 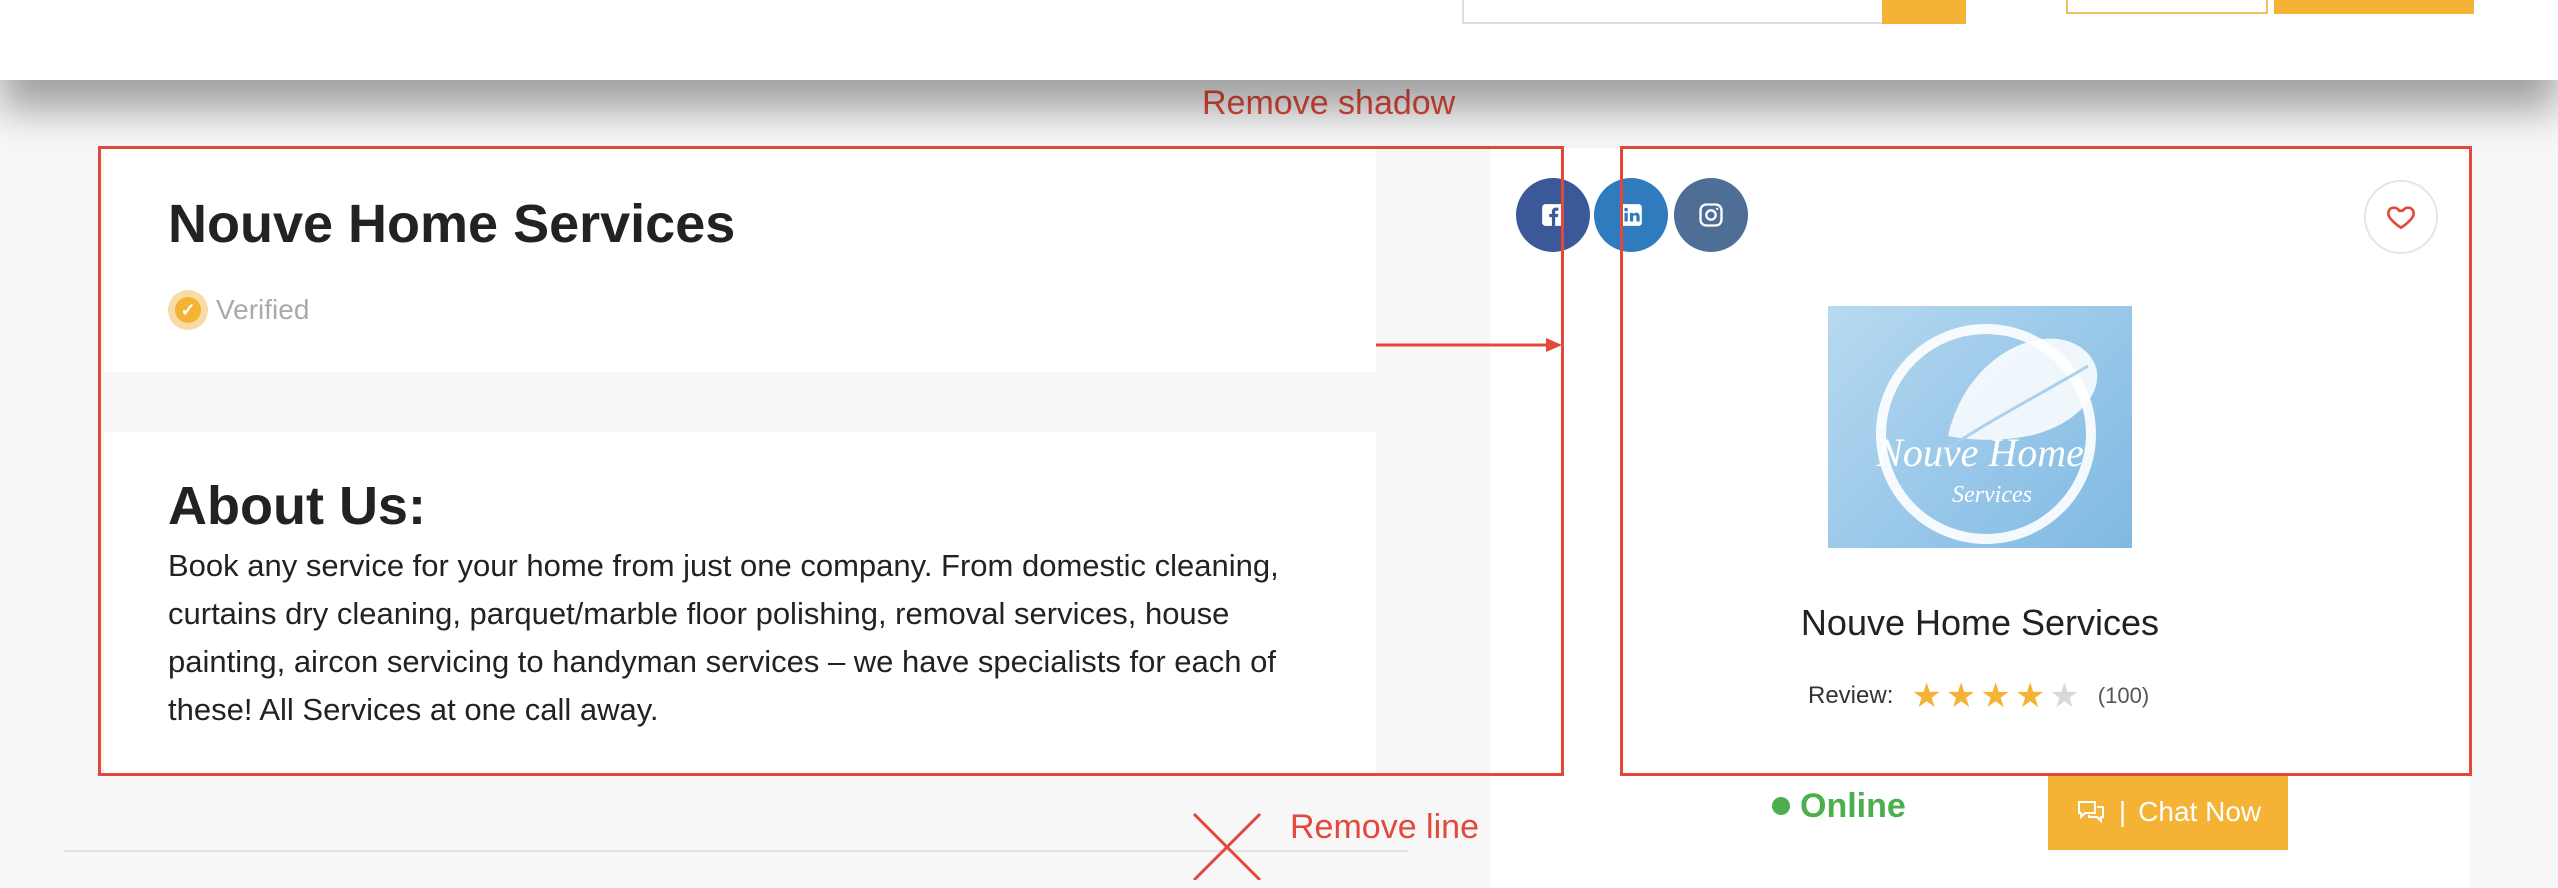 I want to click on online-status: Online, so click(x=1839, y=806).